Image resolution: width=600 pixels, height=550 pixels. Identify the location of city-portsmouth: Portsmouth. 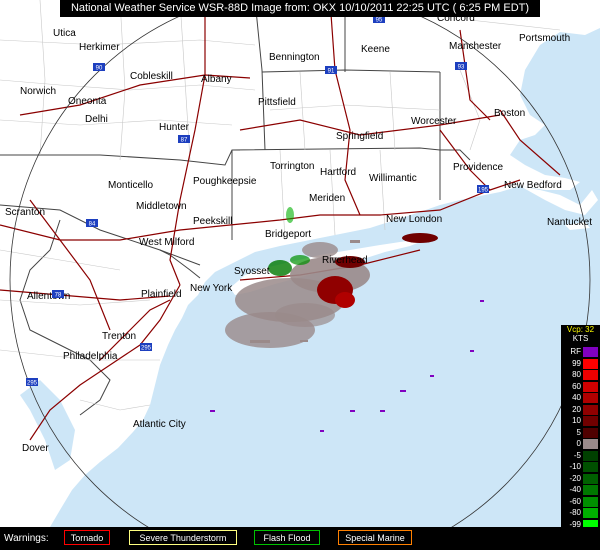
(544, 38).